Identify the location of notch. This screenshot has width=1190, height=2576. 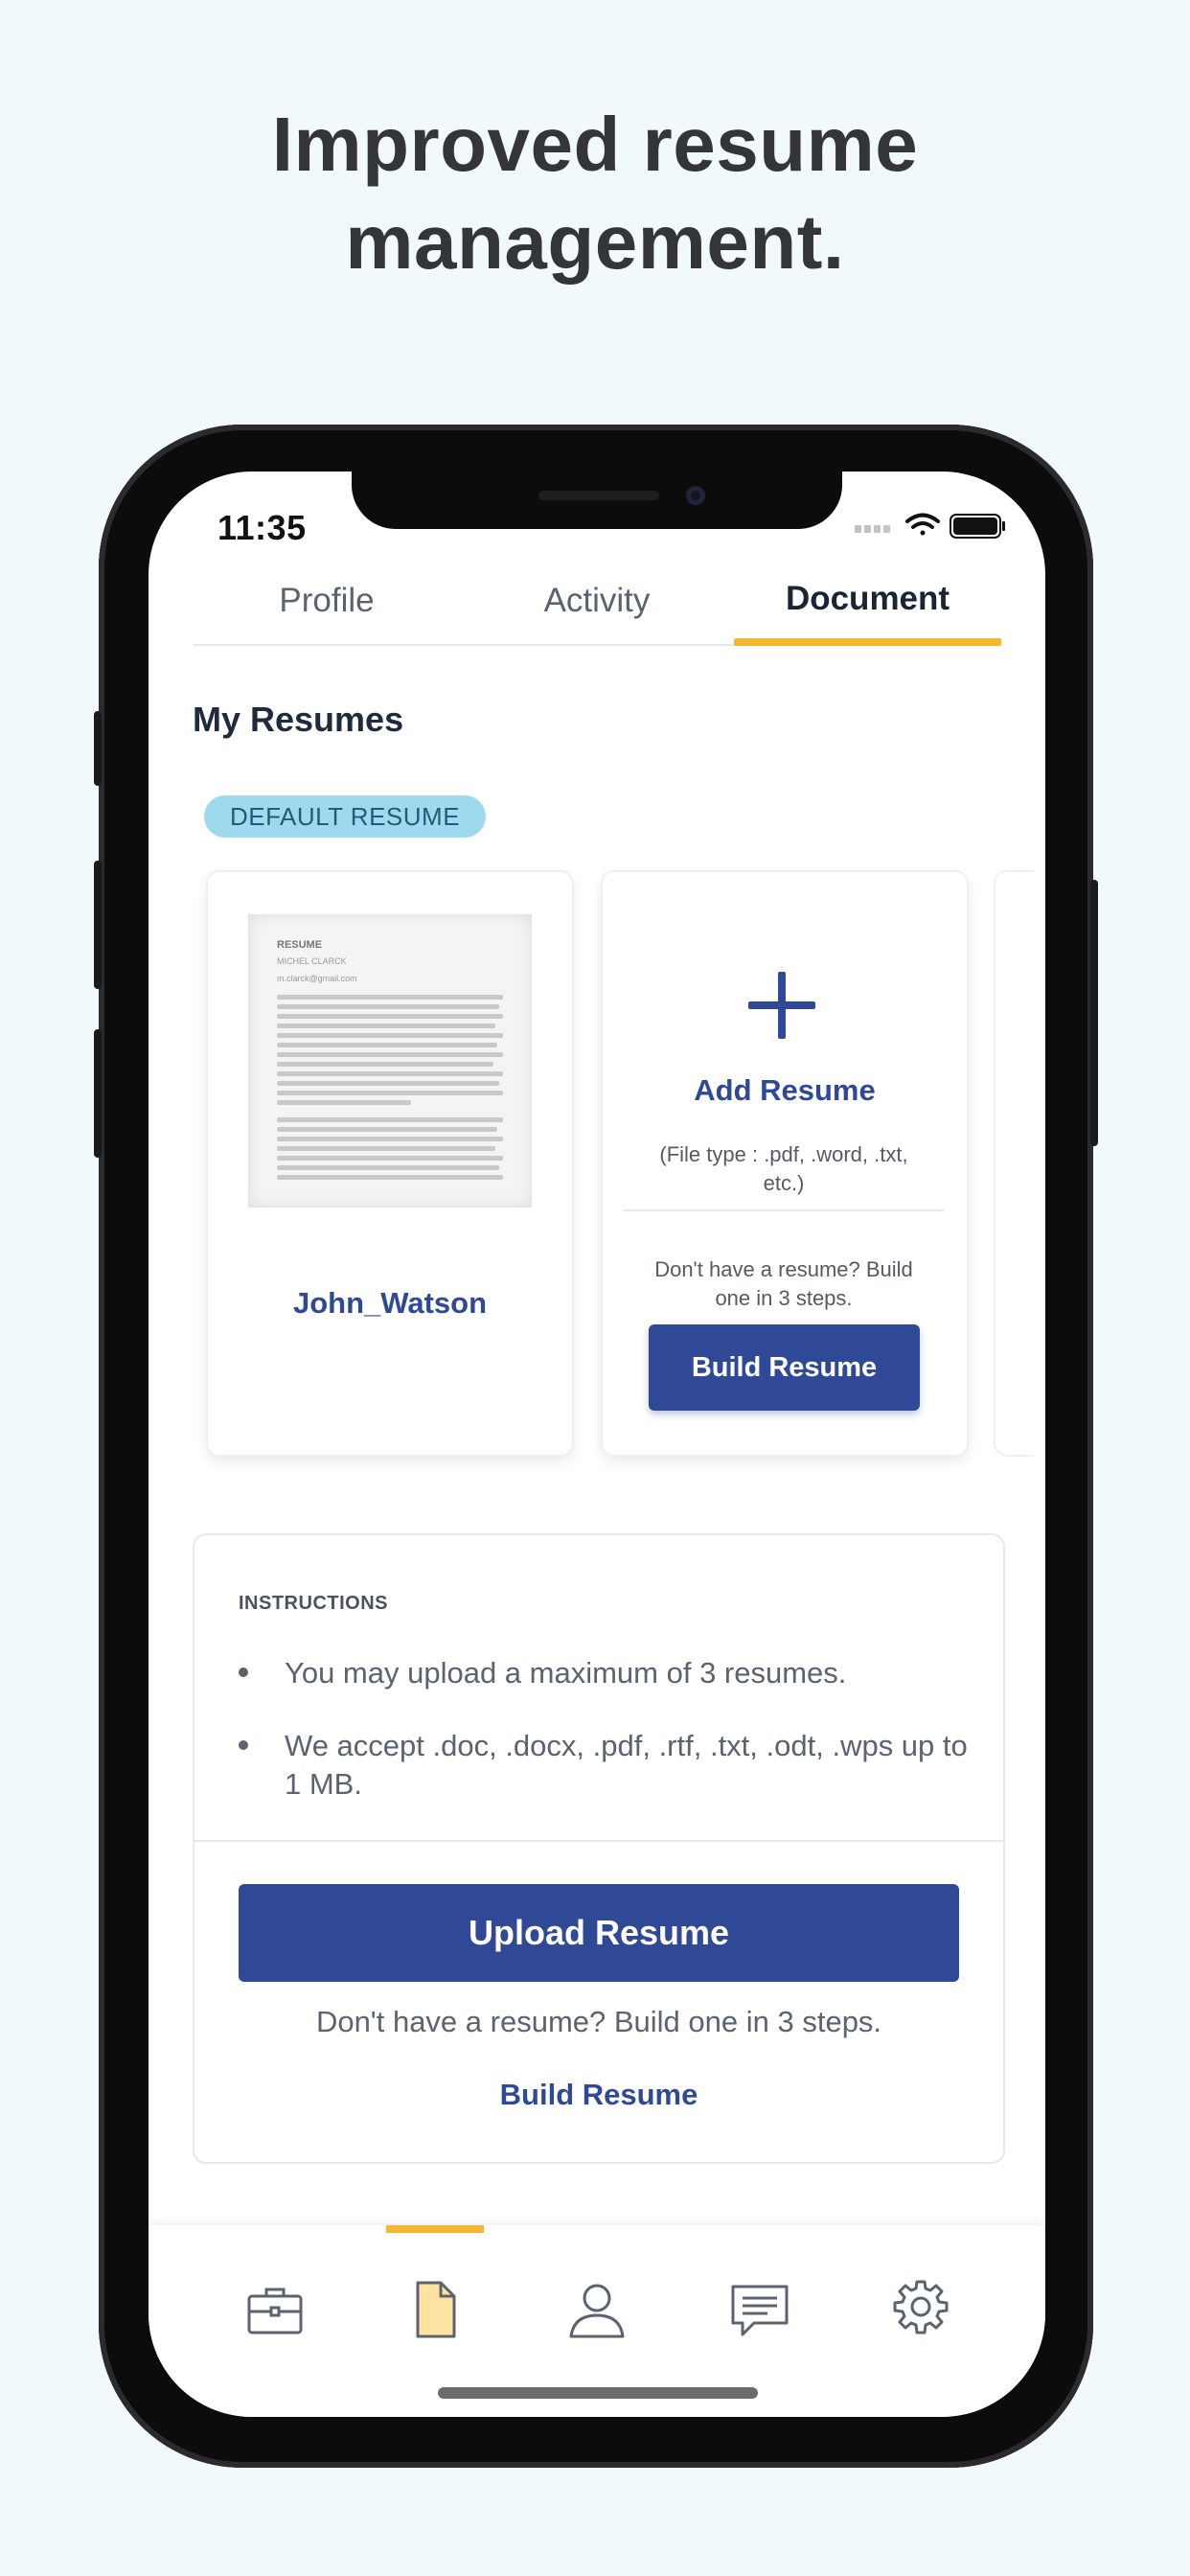
(597, 500).